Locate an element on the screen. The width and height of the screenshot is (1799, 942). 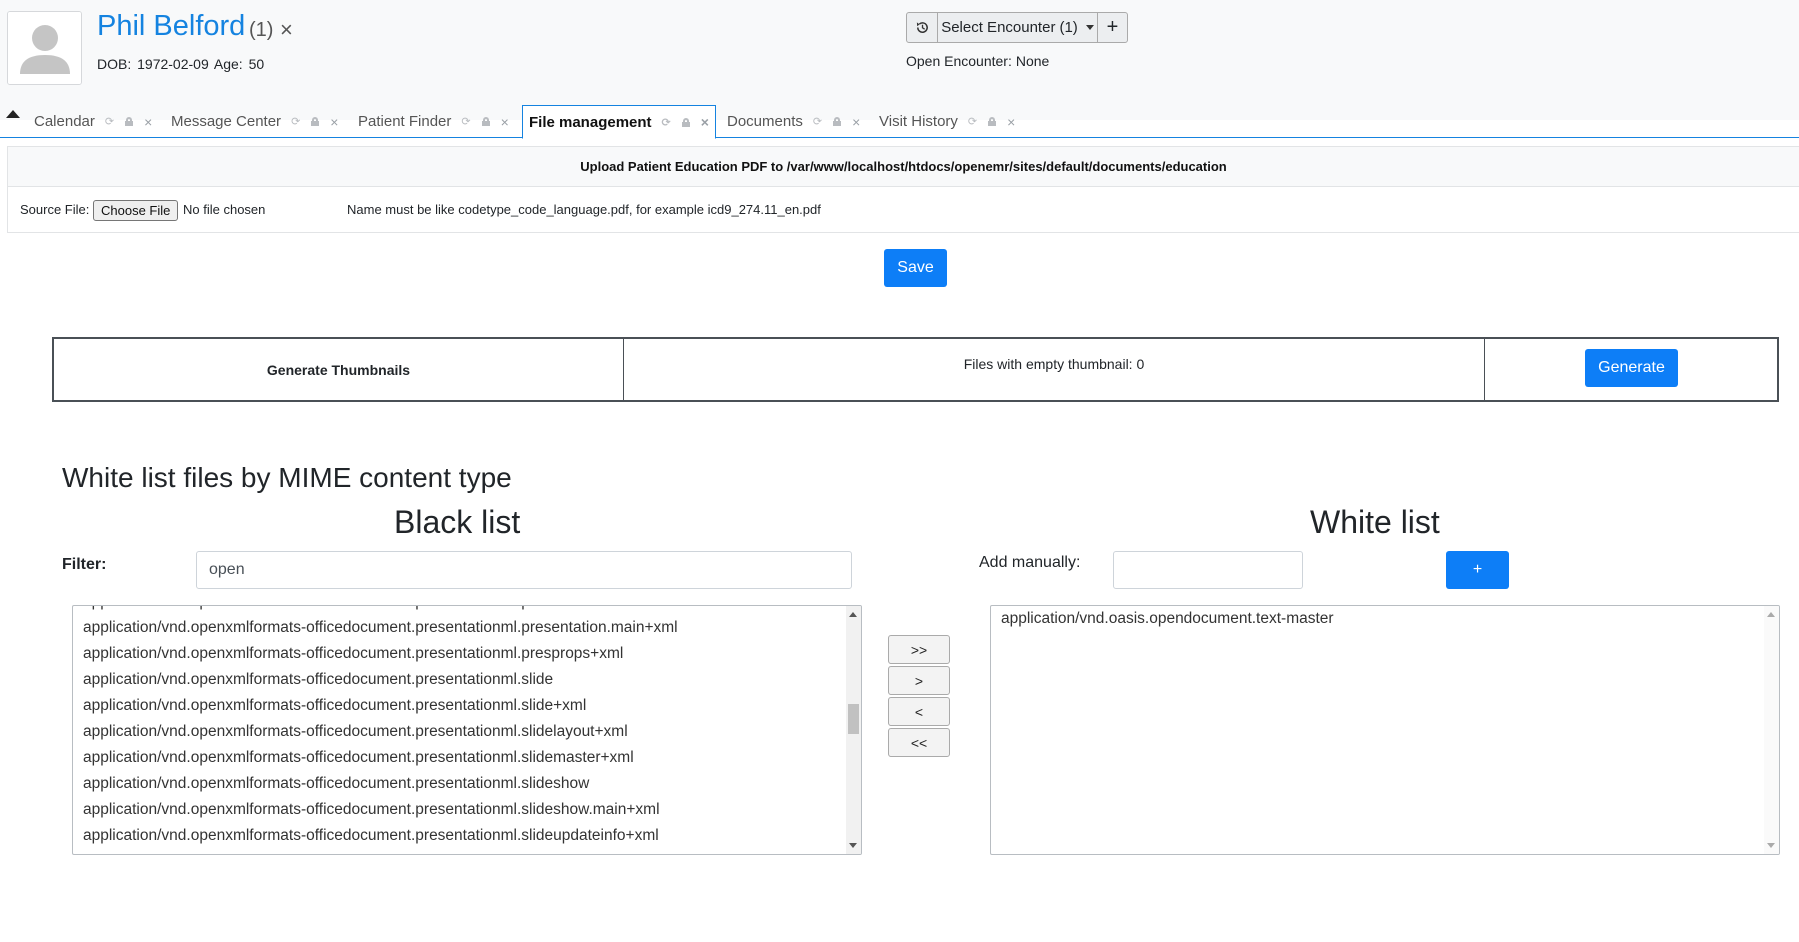
avatar is located at coordinates (44, 48).